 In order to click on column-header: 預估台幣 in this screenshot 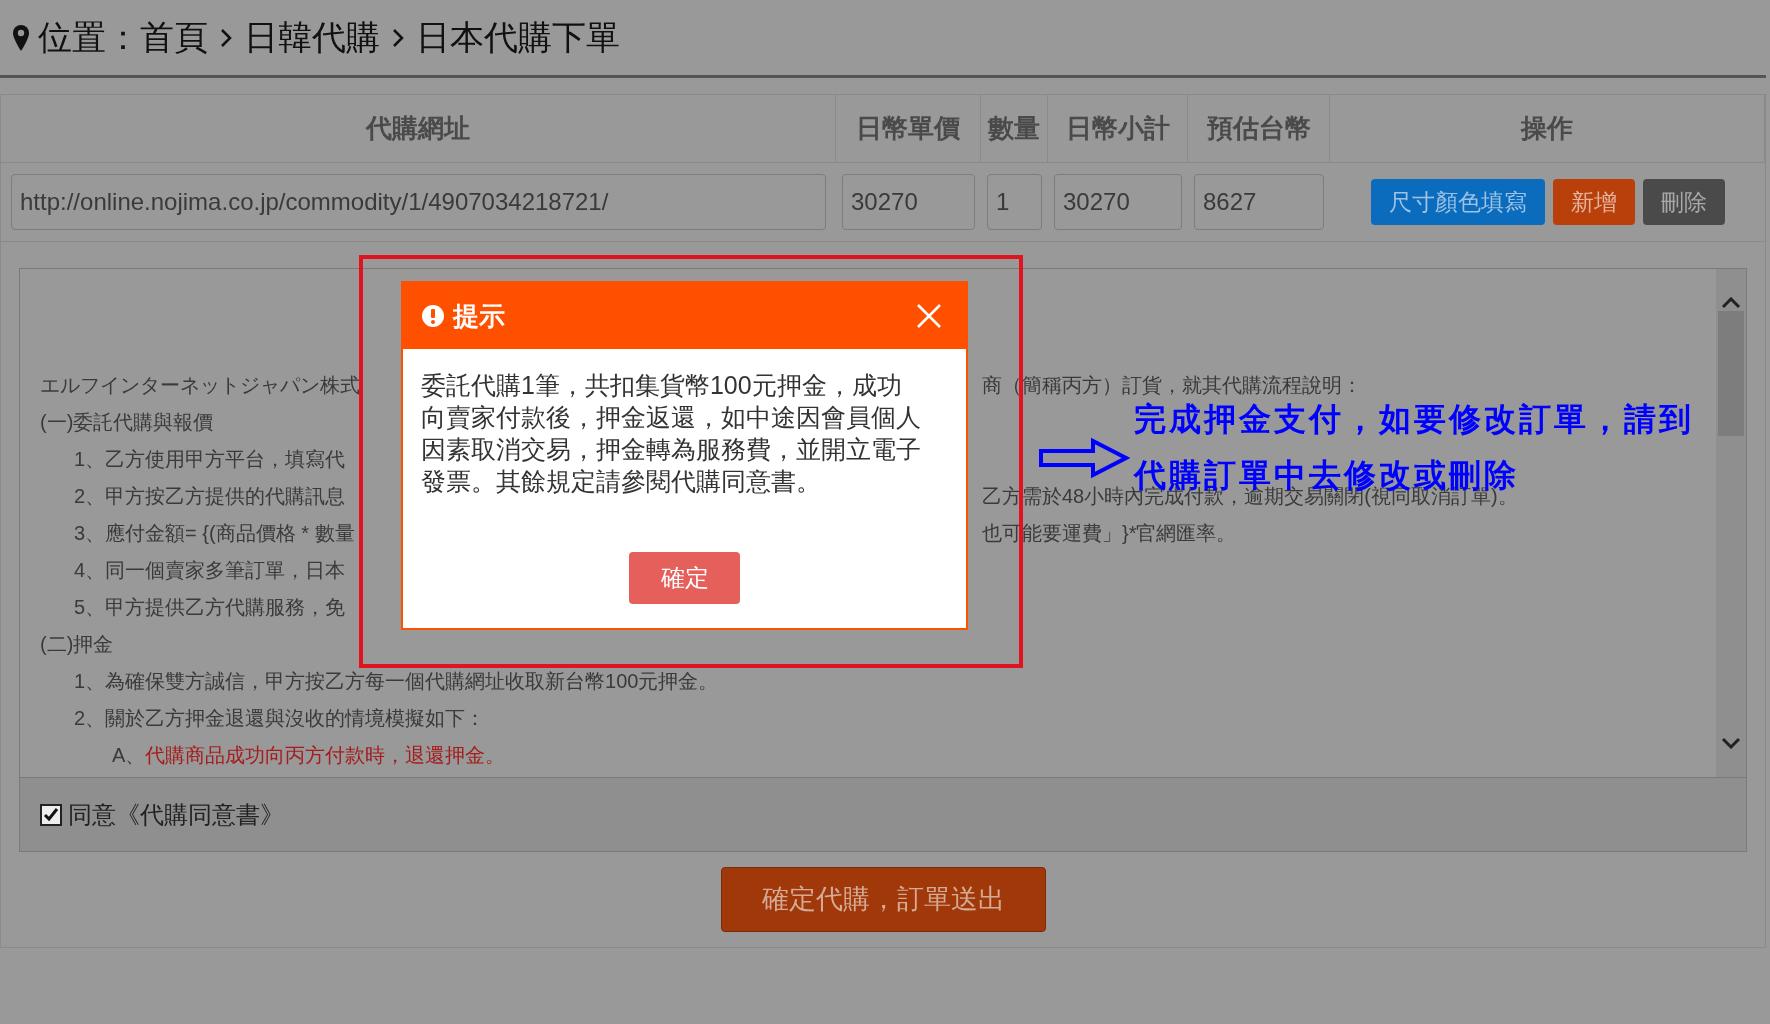, I will do `click(1258, 128)`.